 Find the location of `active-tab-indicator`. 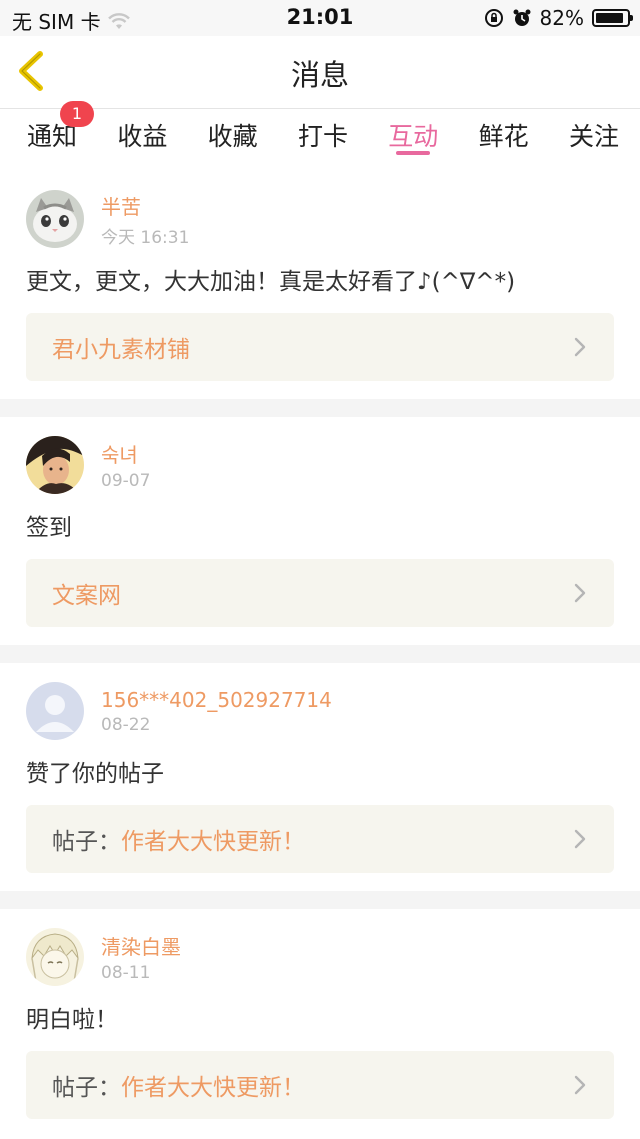

active-tab-indicator is located at coordinates (413, 153).